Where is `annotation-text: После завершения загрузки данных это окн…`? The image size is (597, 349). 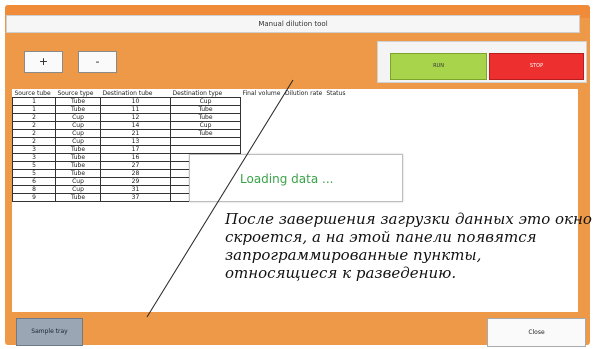
annotation-text: После завершения загрузки данных это окн… is located at coordinates (408, 246).